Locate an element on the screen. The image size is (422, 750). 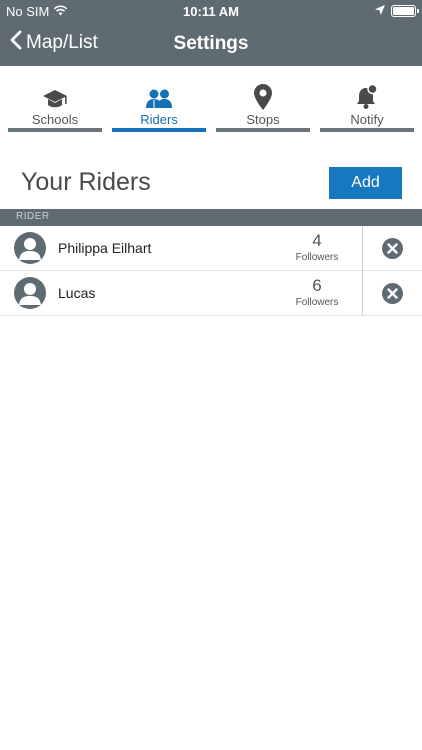
status-bar: No SIM 10:11 AM is located at coordinates (211, 11).